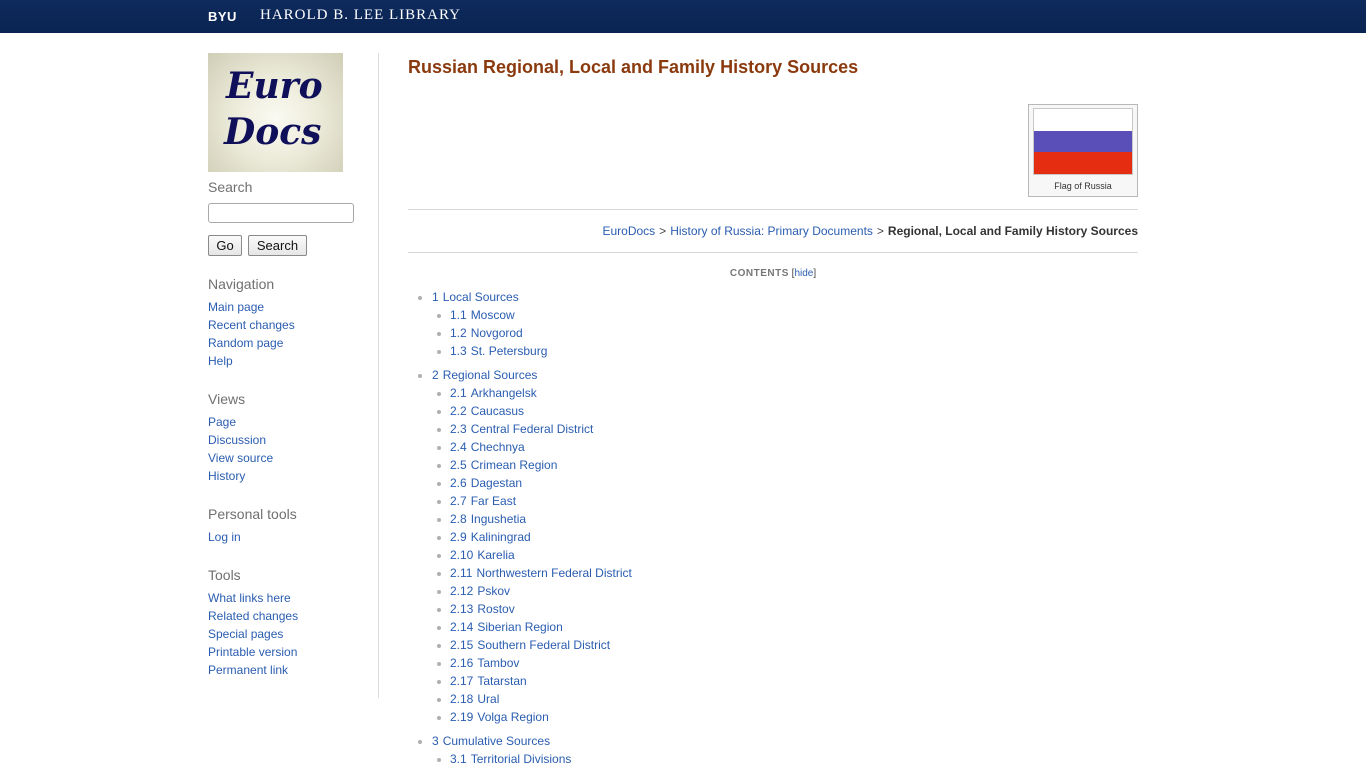  What do you see at coordinates (240, 476) in the screenshot?
I see `view-history: History` at bounding box center [240, 476].